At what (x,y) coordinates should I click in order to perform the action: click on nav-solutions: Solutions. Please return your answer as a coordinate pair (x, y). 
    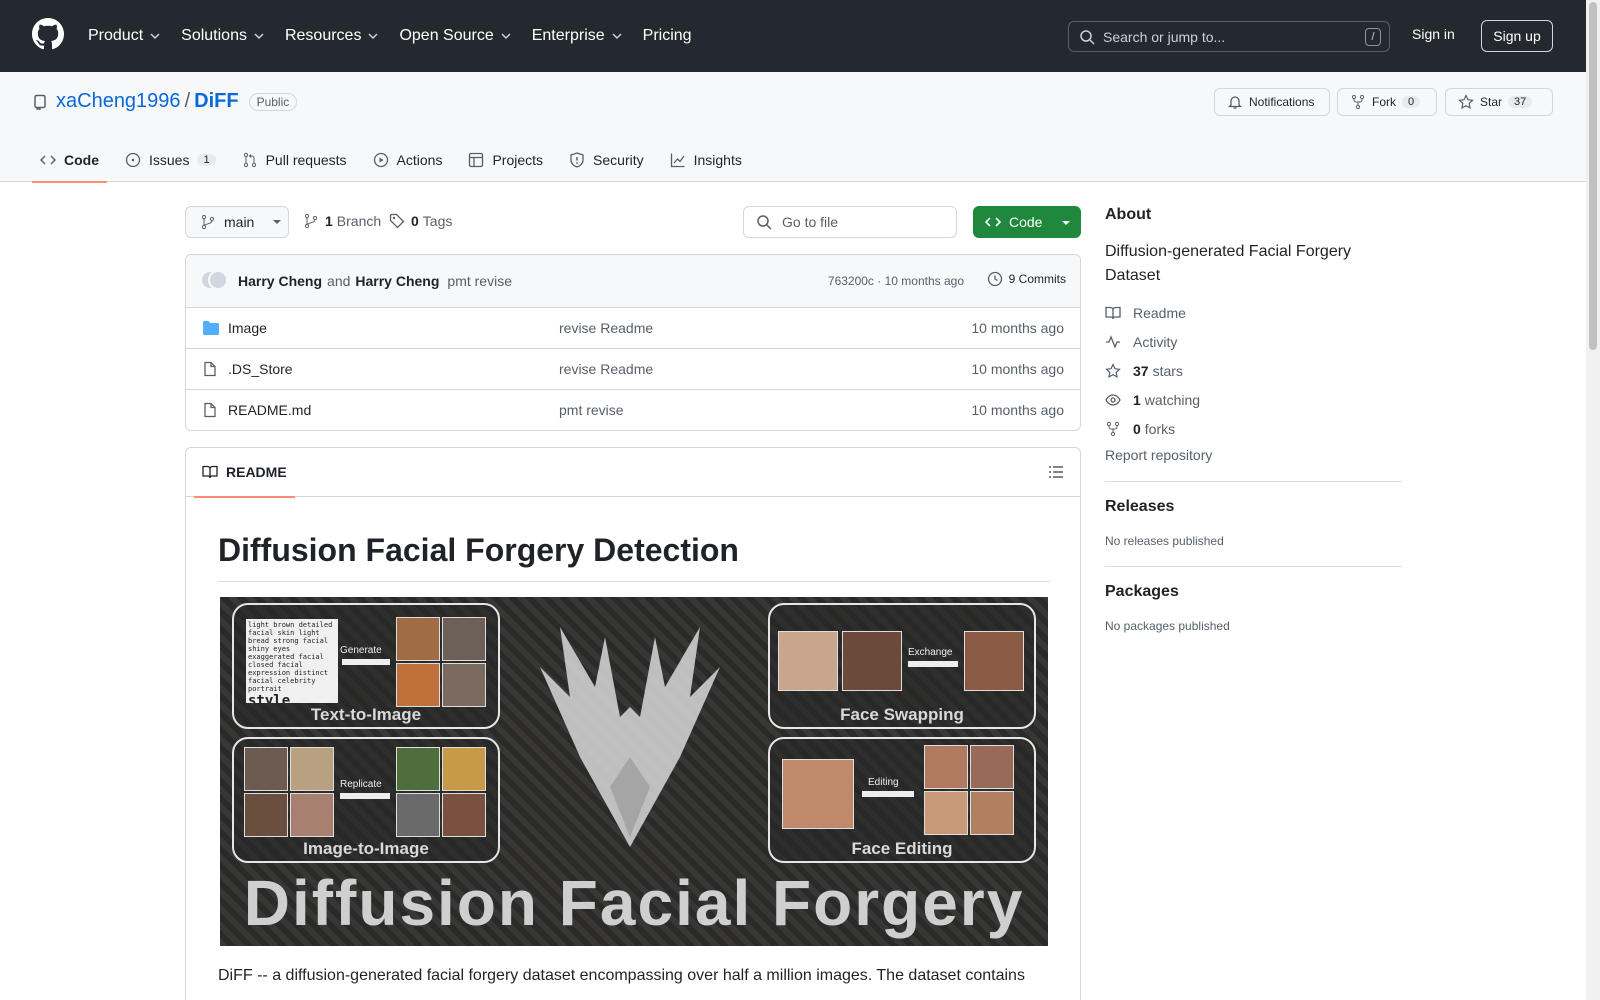
    Looking at the image, I should click on (223, 36).